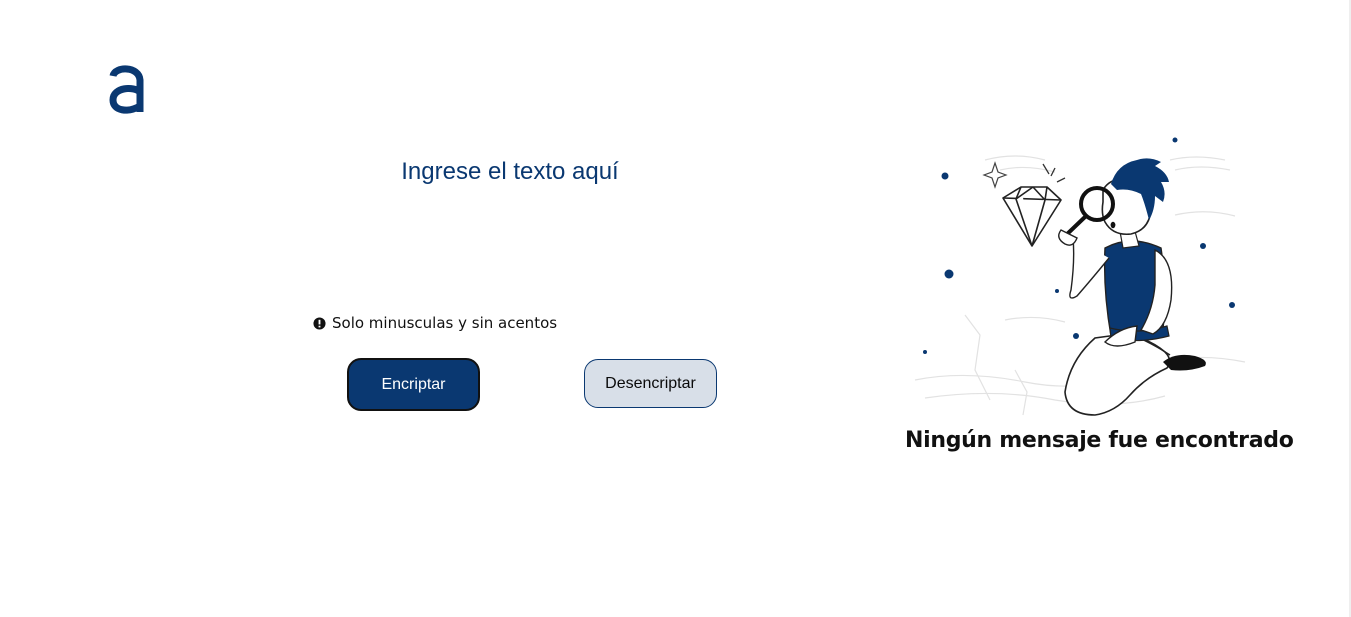  Describe the element at coordinates (319, 323) in the screenshot. I see `exclamation-circle-icon` at that location.